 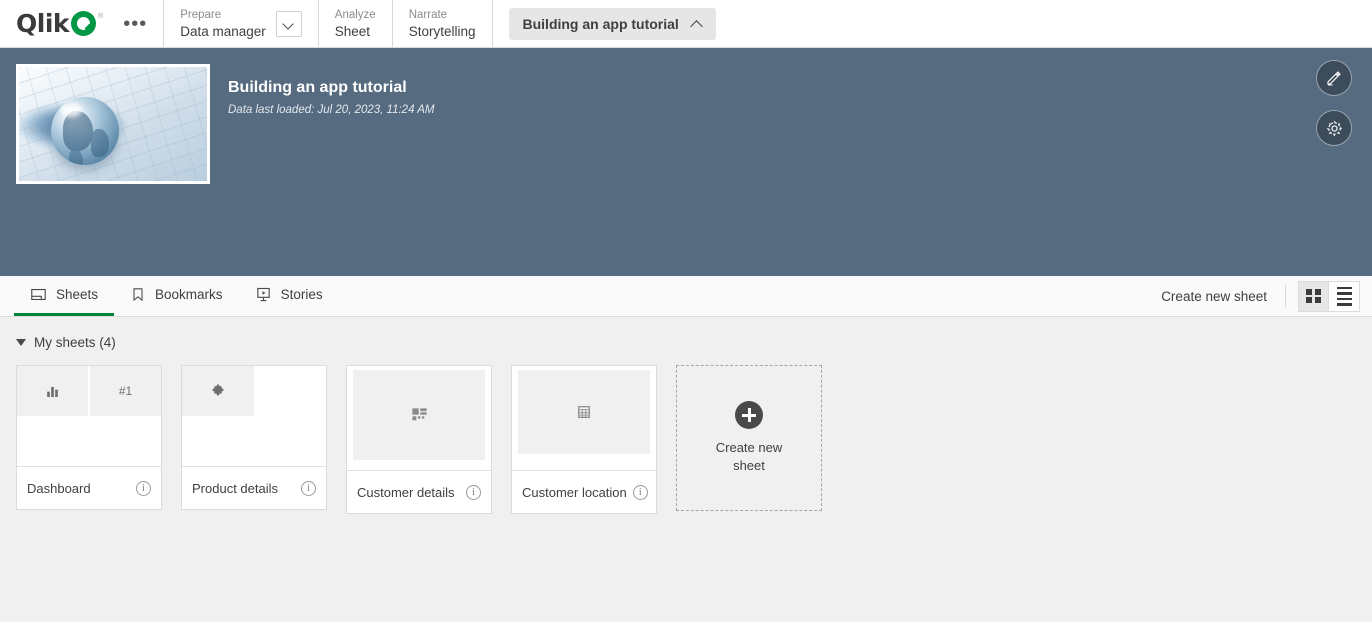 I want to click on tab-sheets: Sheets, so click(x=64, y=296).